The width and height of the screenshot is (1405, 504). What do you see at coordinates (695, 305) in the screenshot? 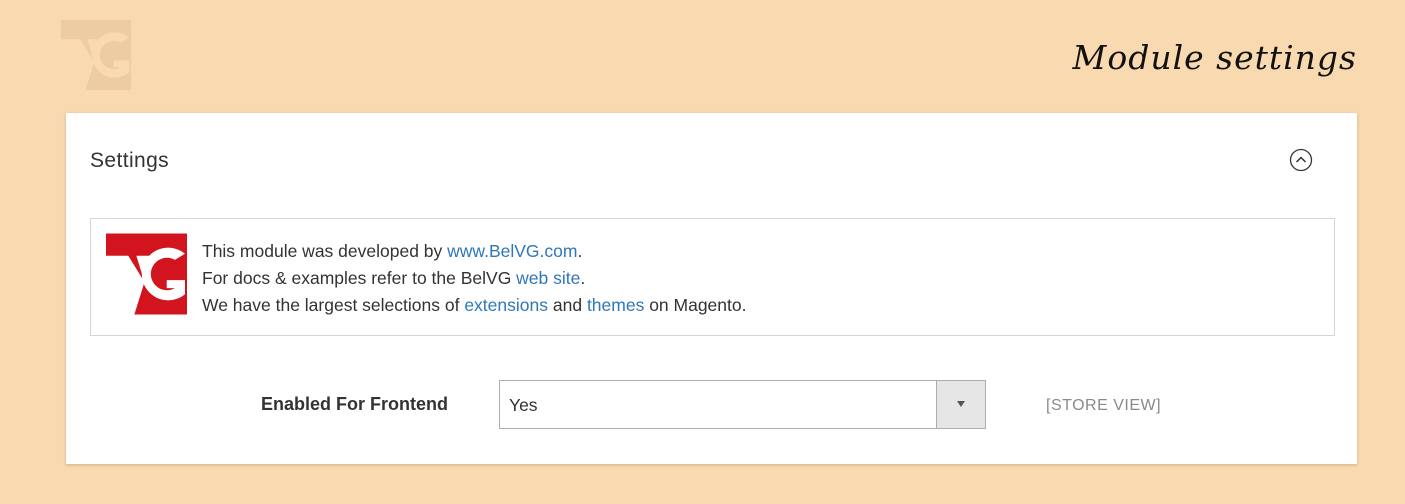
I see `info-text: on Magento.` at bounding box center [695, 305].